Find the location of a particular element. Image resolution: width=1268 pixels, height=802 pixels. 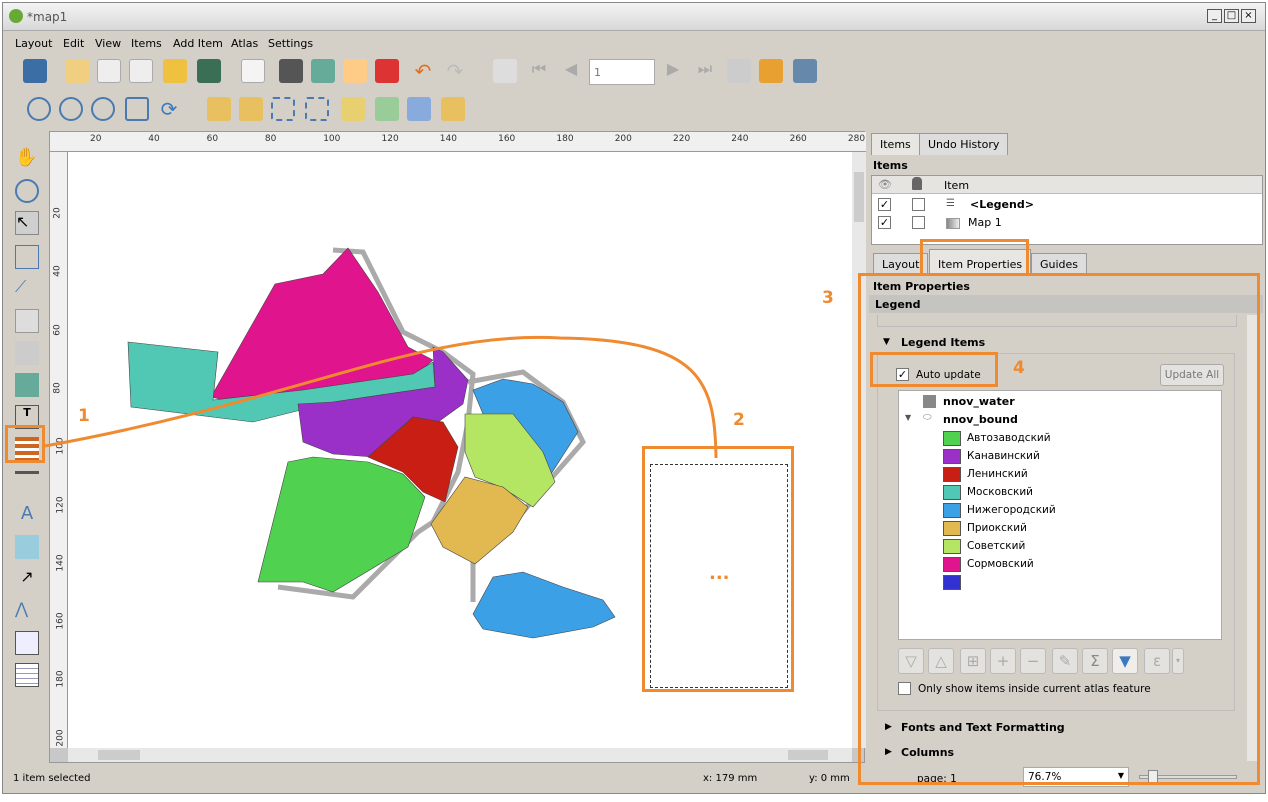

new-layout-icon is located at coordinates (77, 71).